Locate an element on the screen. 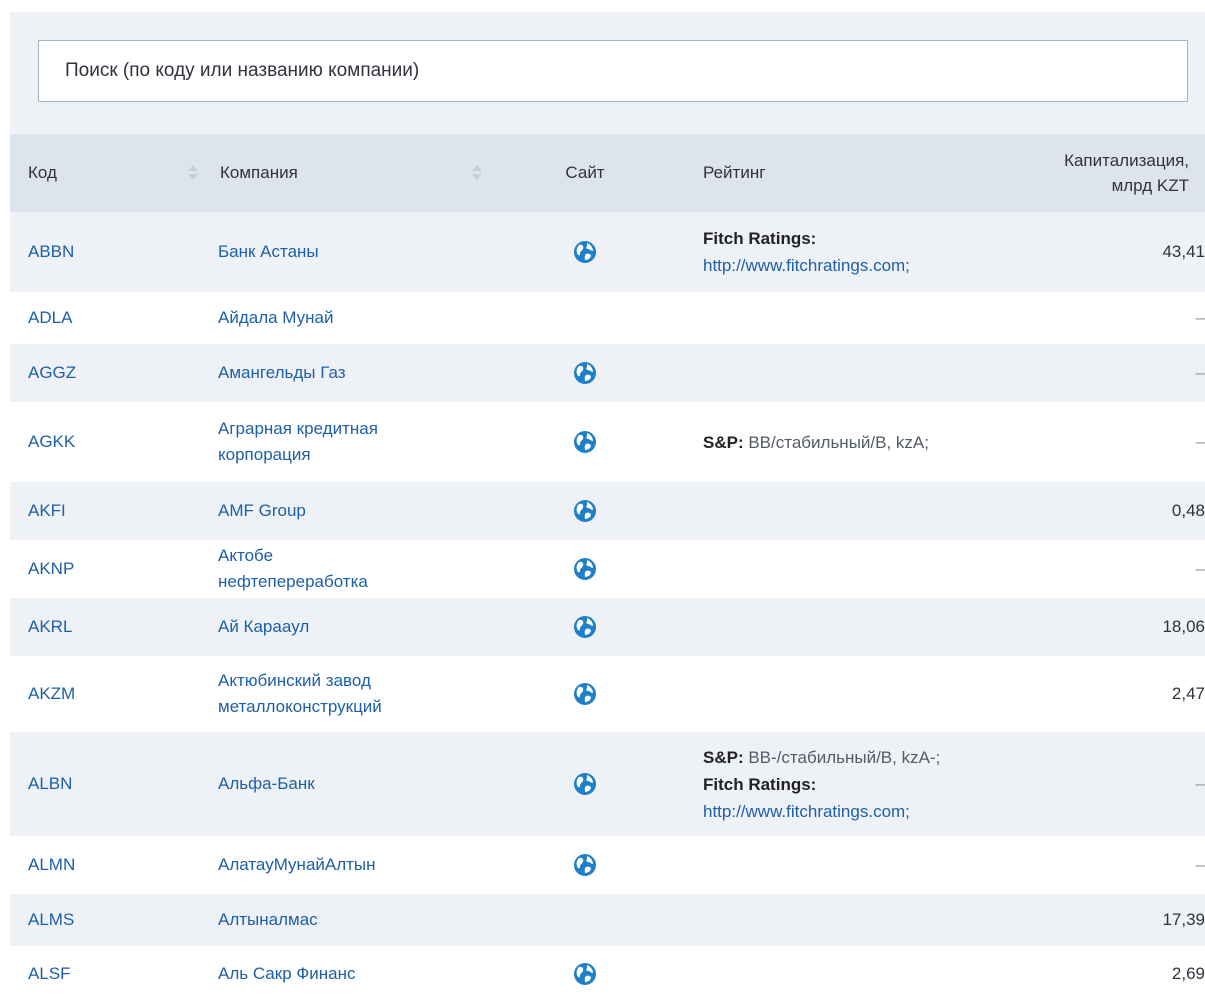 Image resolution: width=1205 pixels, height=1002 pixels. company-code-link: AGGZ is located at coordinates (110, 373).